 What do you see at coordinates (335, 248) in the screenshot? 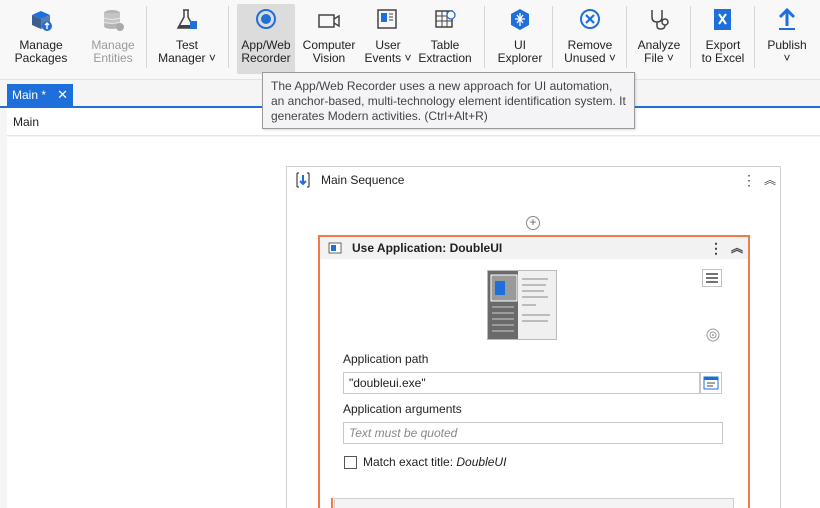
I see `application-icon` at bounding box center [335, 248].